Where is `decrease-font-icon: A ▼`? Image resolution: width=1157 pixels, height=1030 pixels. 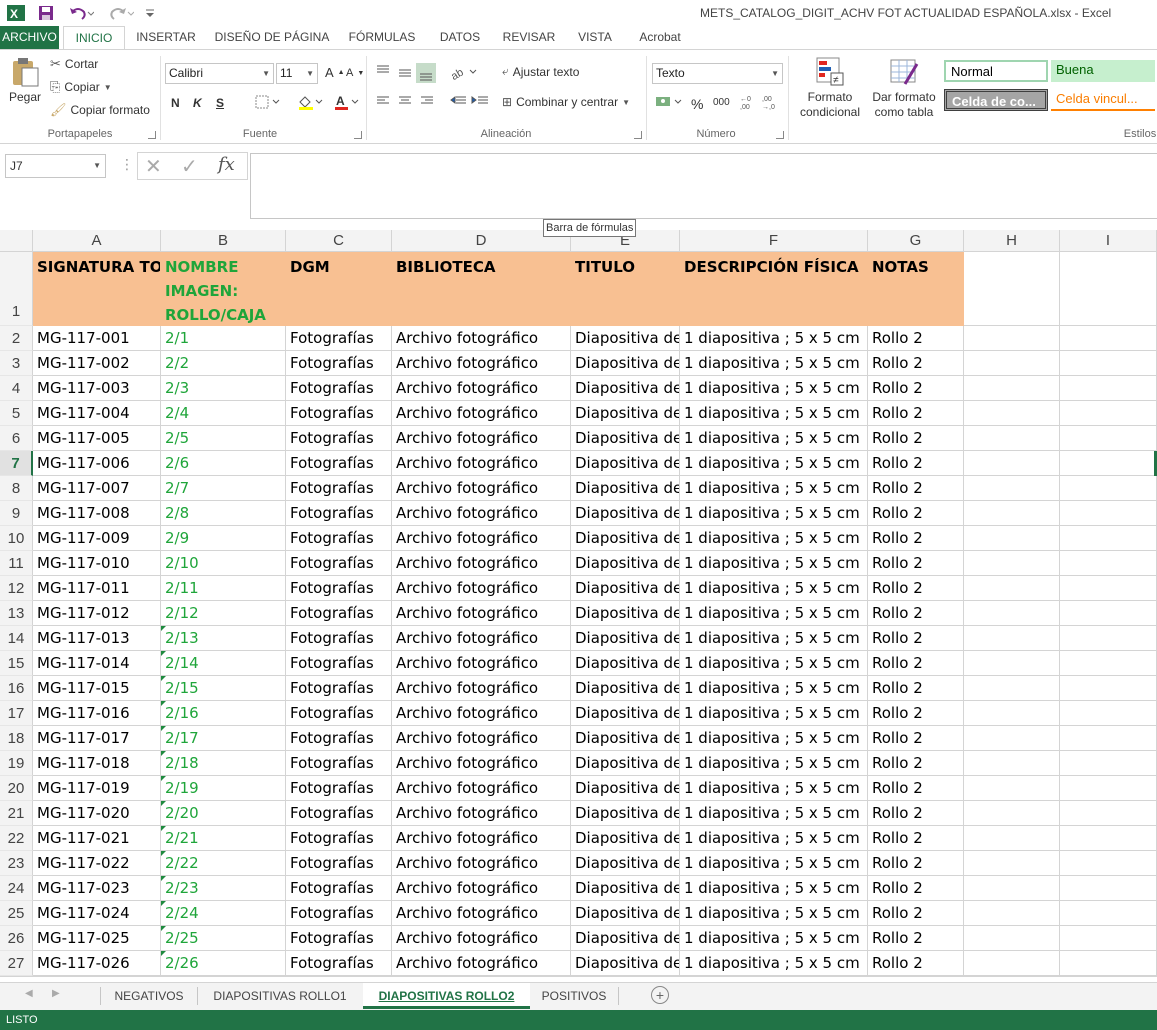
decrease-font-icon: A ▼ is located at coordinates (355, 73).